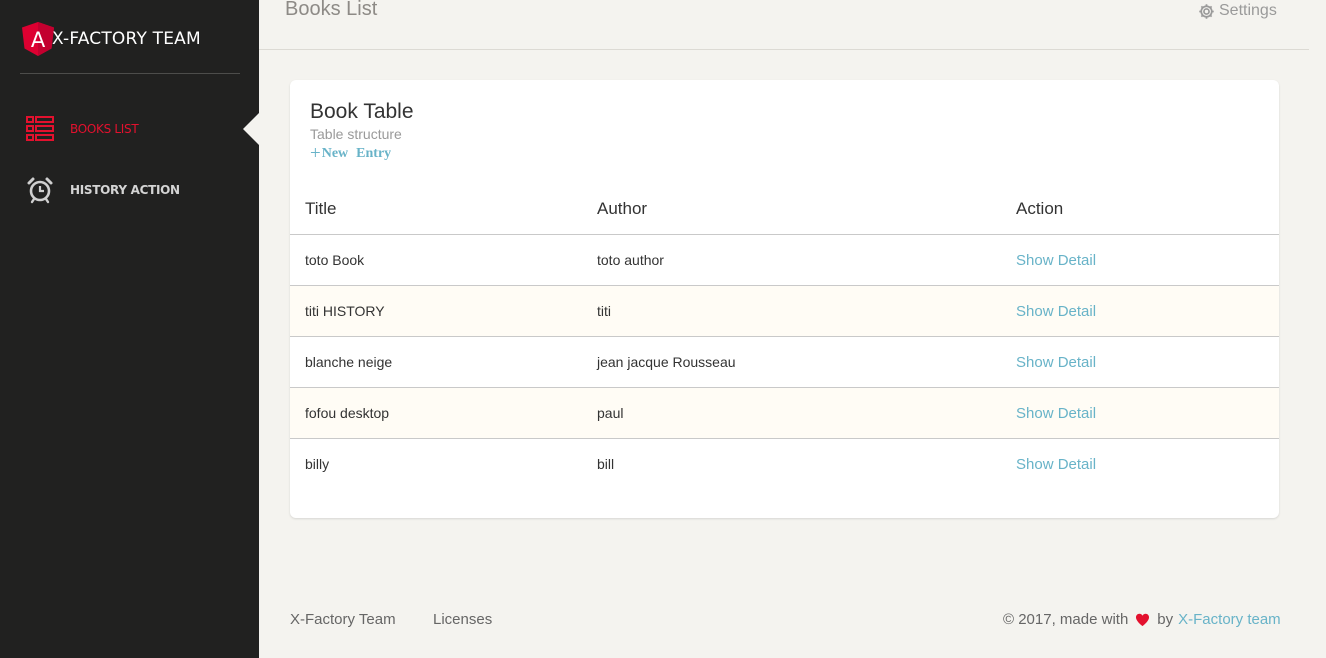 The image size is (1326, 658). Describe the element at coordinates (374, 153) in the screenshot. I see `new-entry-label-entry: Entry` at that location.